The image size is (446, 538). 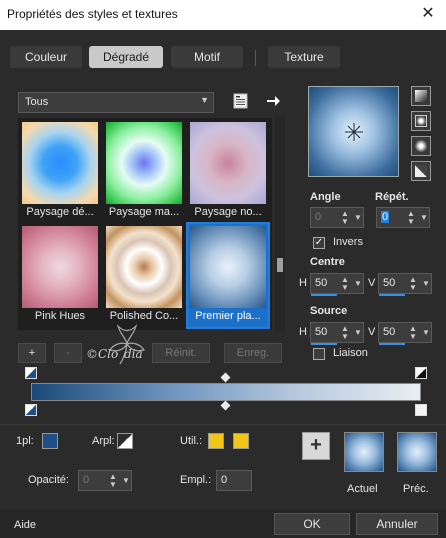 I want to click on util-label: Util.:, so click(x=191, y=441).